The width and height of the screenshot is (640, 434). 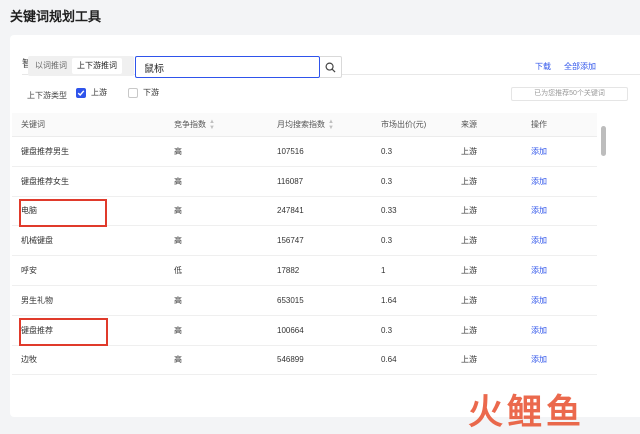 What do you see at coordinates (389, 360) in the screenshot?
I see `cell-bid: 0.64` at bounding box center [389, 360].